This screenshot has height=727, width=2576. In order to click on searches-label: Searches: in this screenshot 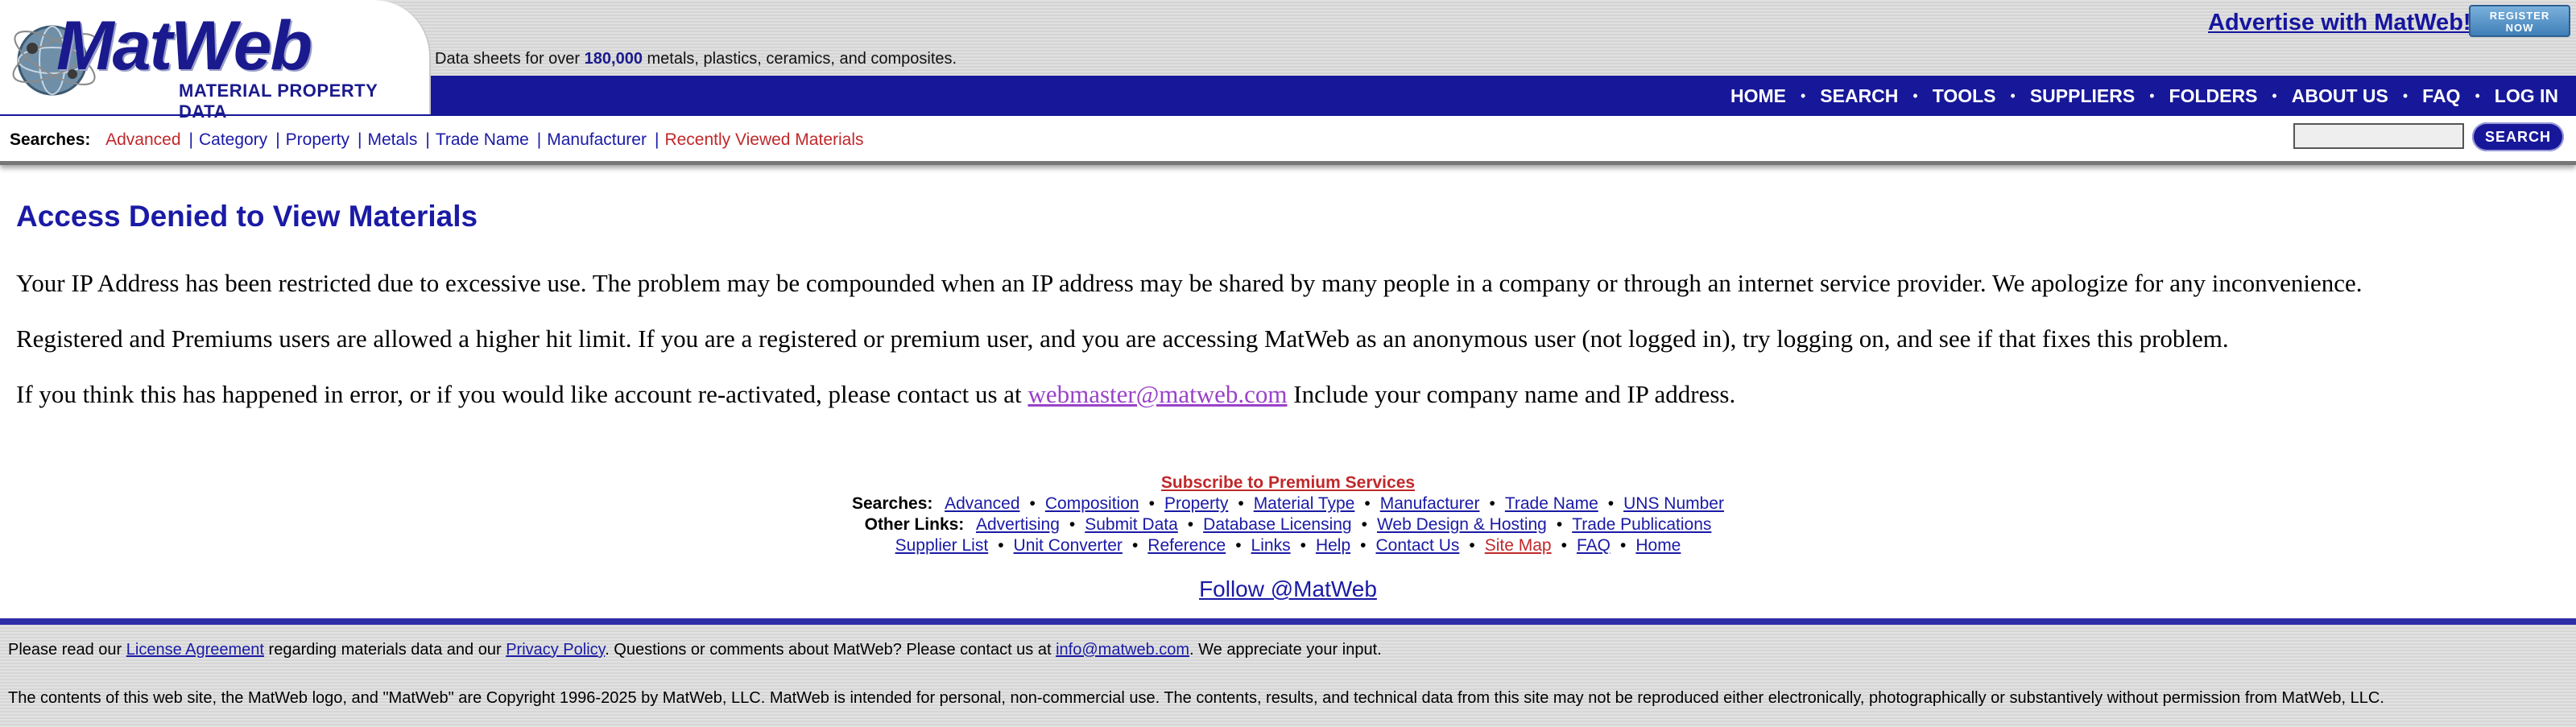, I will do `click(51, 139)`.